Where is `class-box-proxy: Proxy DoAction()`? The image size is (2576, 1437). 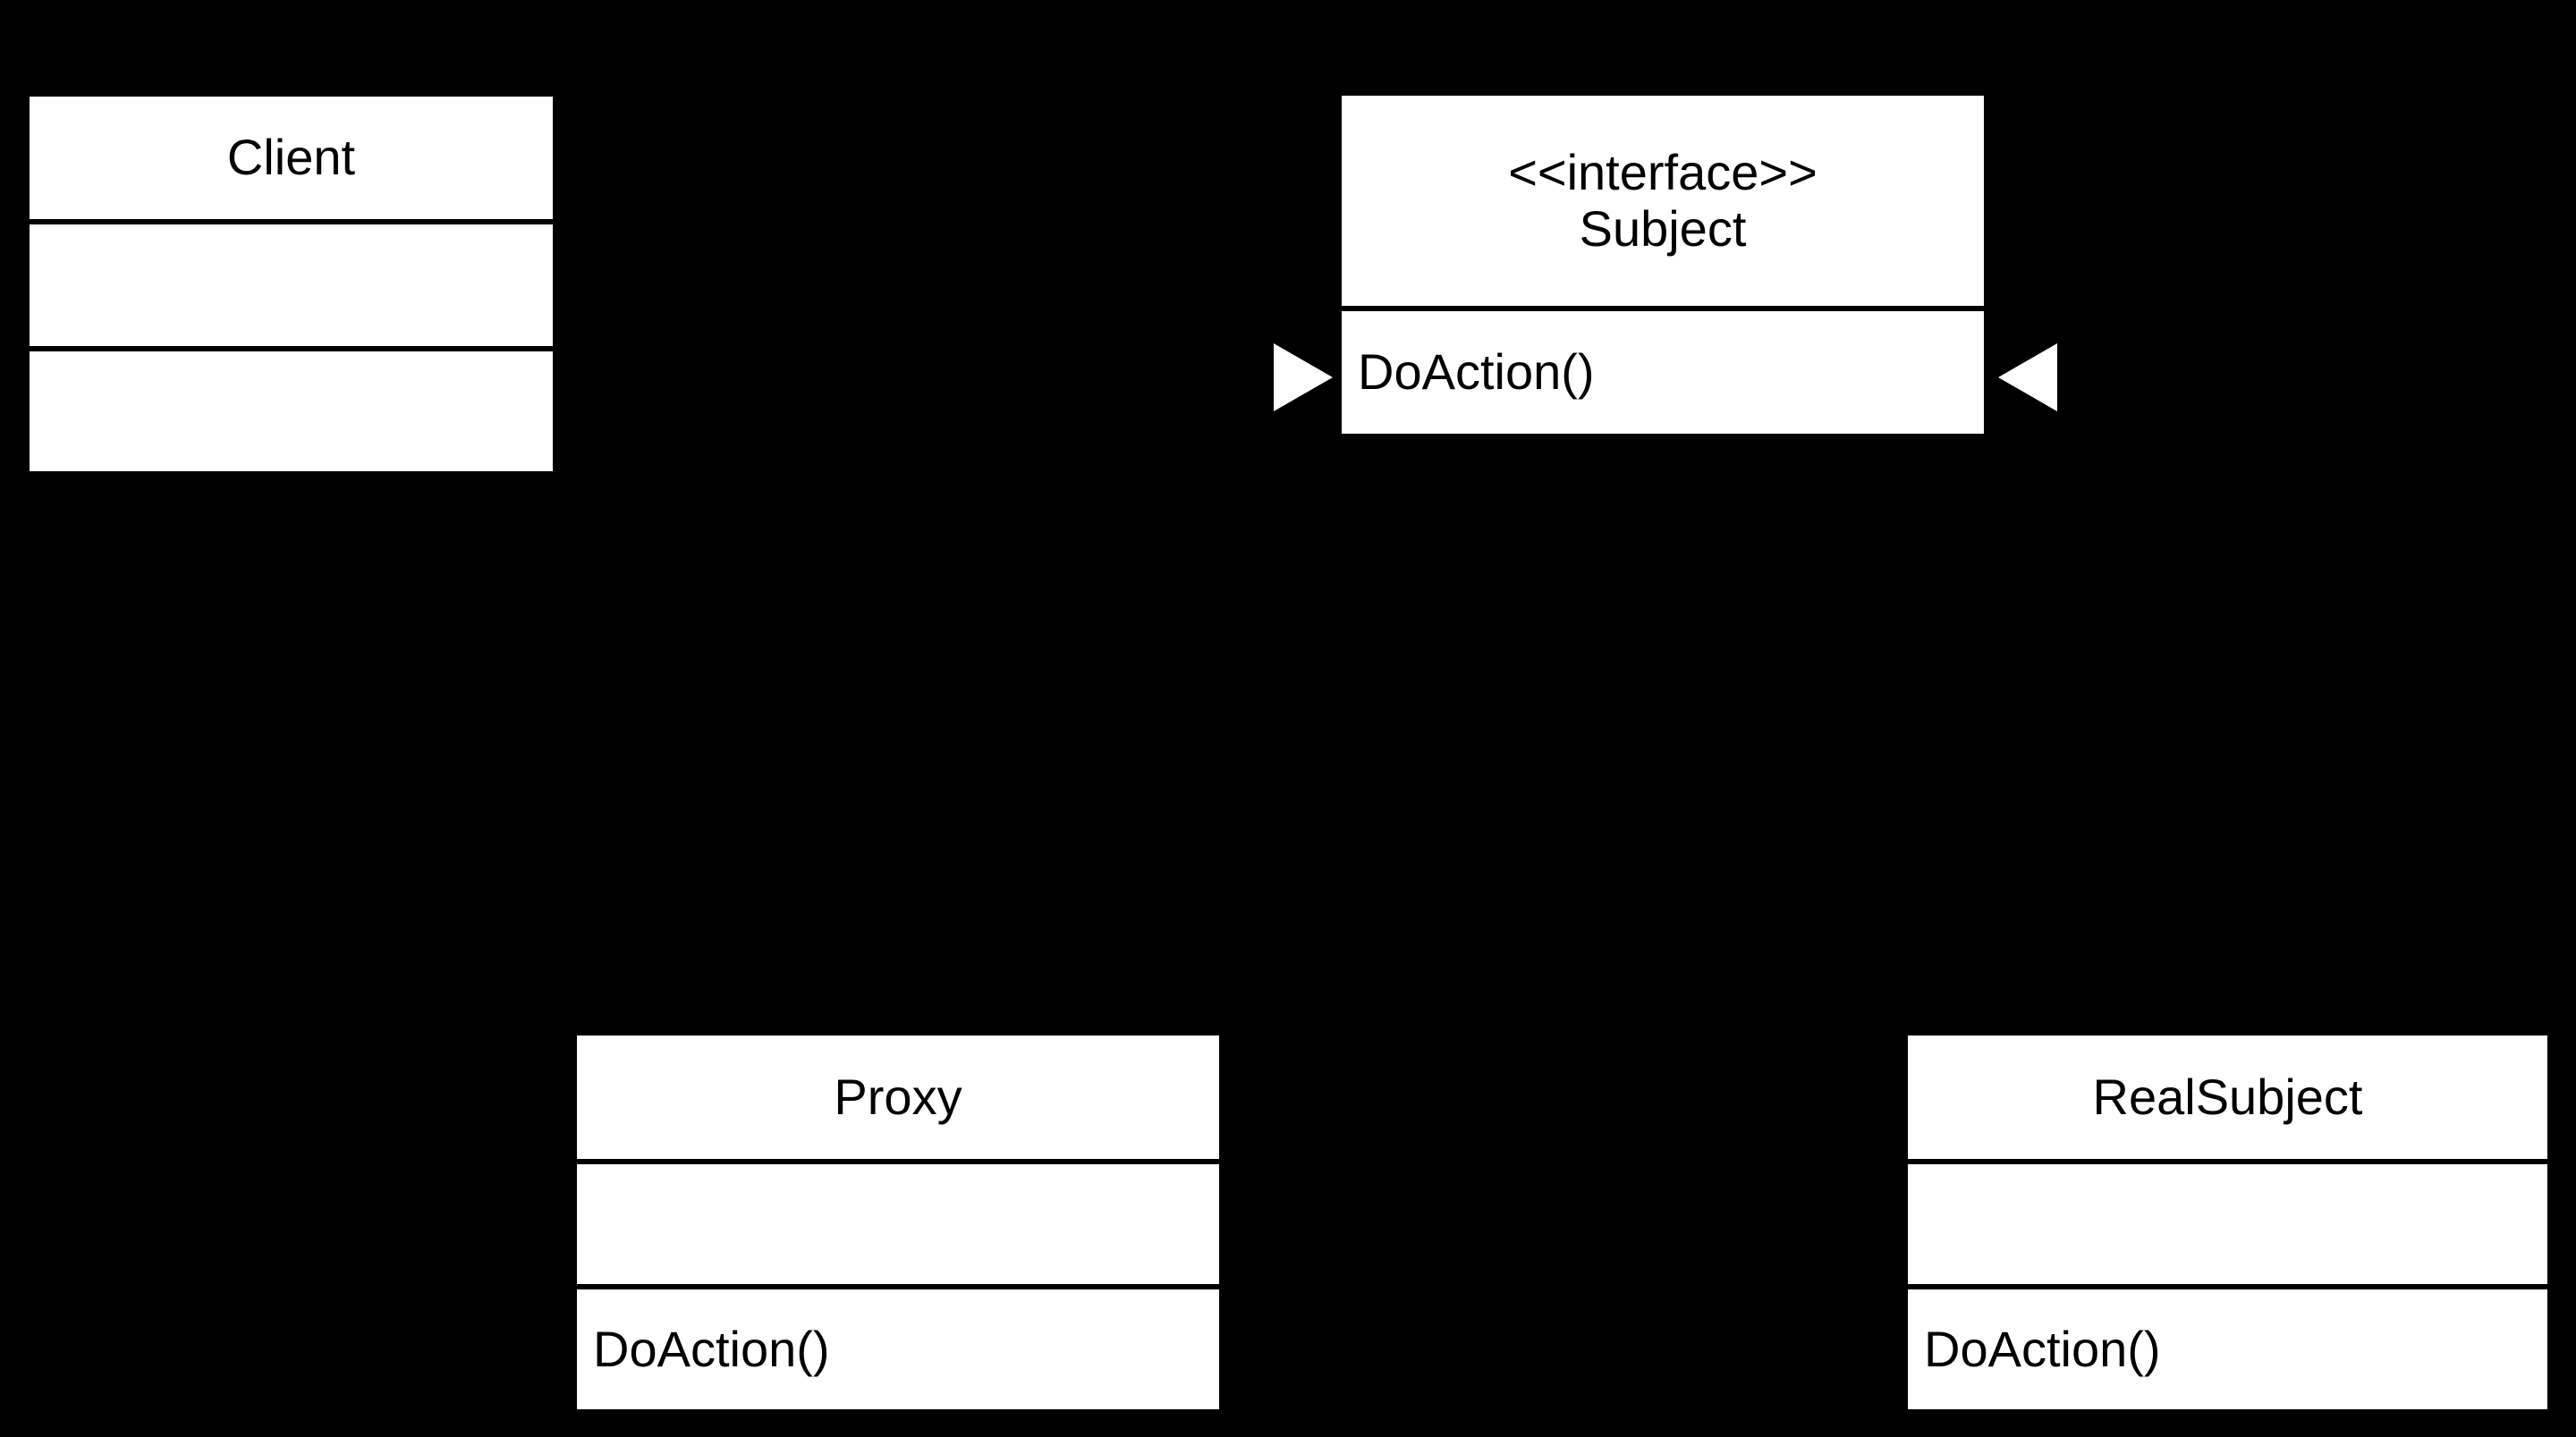 class-box-proxy: Proxy DoAction() is located at coordinates (898, 1222).